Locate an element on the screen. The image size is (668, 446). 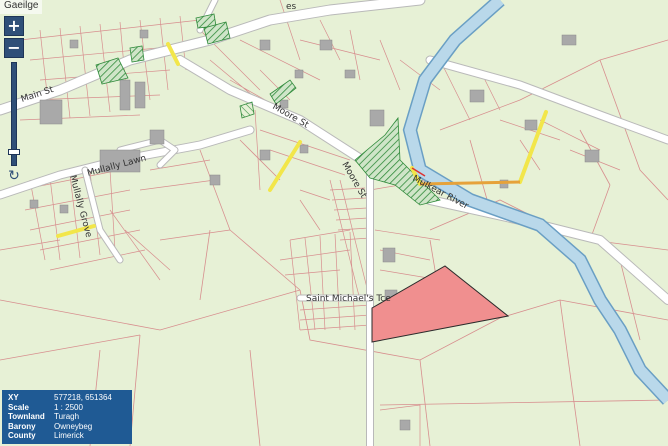
info-row-scale: Scale 1 : 2500 is located at coordinates (67, 408).